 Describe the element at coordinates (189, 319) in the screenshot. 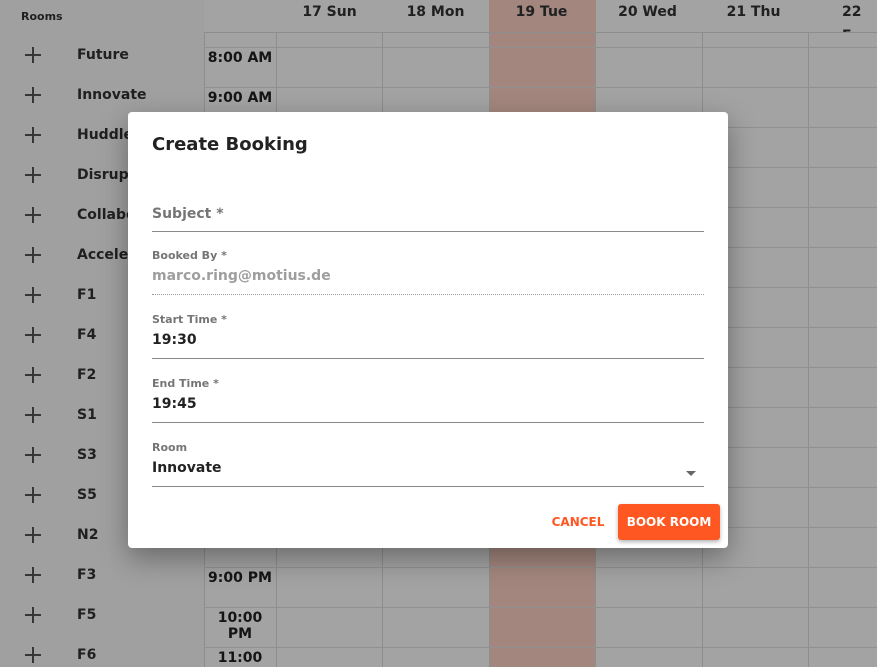

I see `start-time-label: Start Time *` at that location.